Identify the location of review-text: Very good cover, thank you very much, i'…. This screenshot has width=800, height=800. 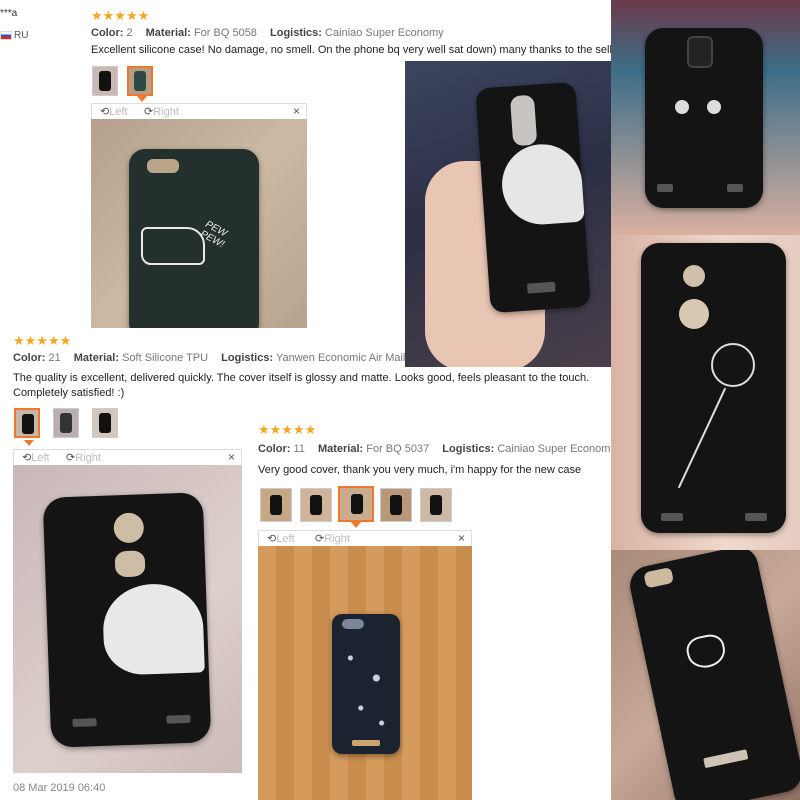
(420, 470).